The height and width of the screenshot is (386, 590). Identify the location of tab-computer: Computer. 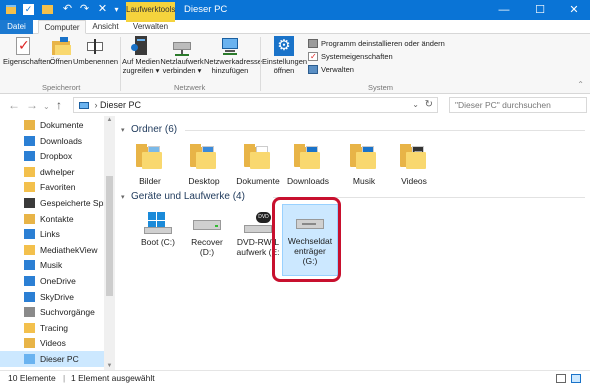
(62, 27).